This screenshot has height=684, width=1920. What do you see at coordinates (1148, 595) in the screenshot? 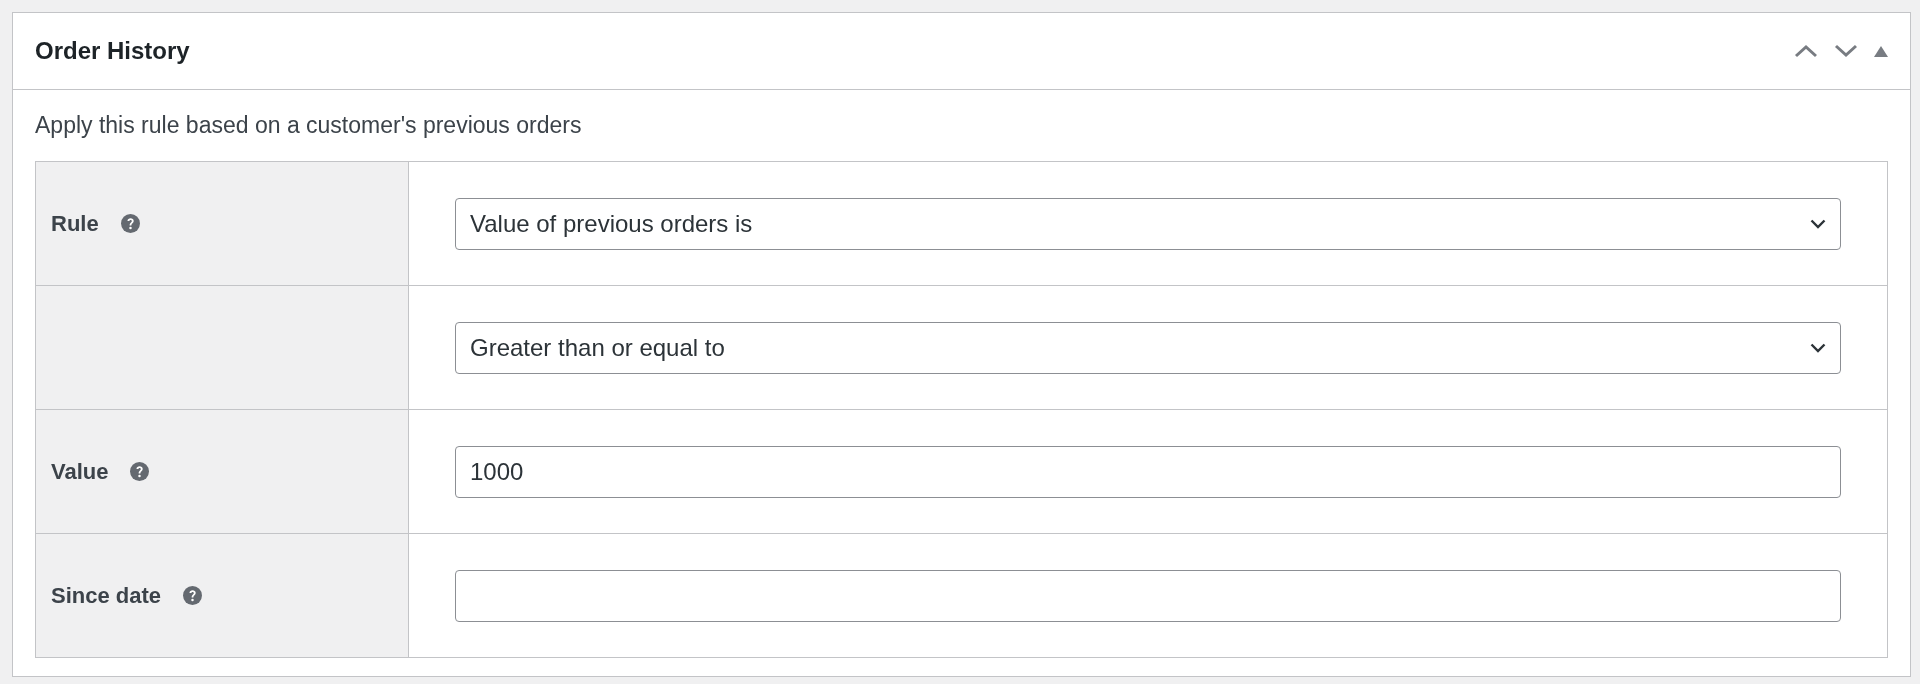
I see `input-field` at bounding box center [1148, 595].